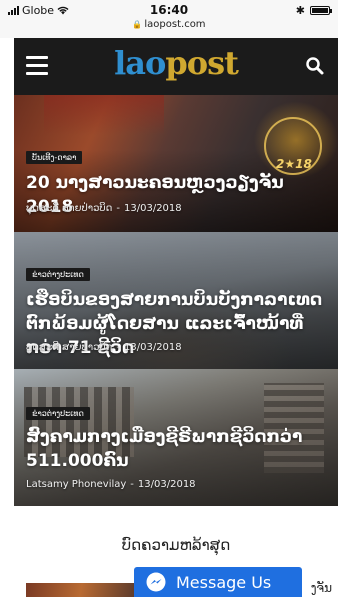 This screenshot has height=597, width=338. I want to click on url-text: laopost.com, so click(175, 24).